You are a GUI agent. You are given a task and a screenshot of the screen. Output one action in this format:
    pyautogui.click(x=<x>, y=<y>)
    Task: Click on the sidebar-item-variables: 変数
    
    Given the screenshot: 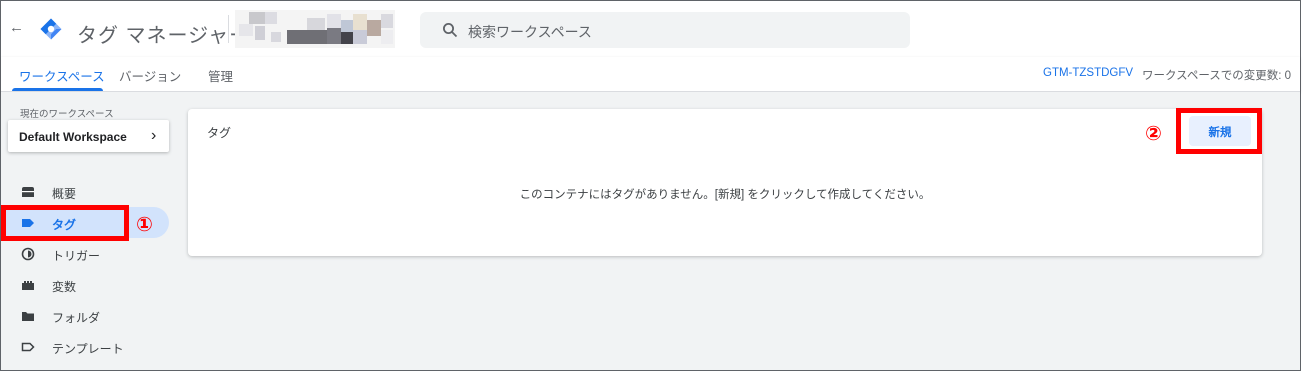 What is the action you would take?
    pyautogui.click(x=86, y=285)
    